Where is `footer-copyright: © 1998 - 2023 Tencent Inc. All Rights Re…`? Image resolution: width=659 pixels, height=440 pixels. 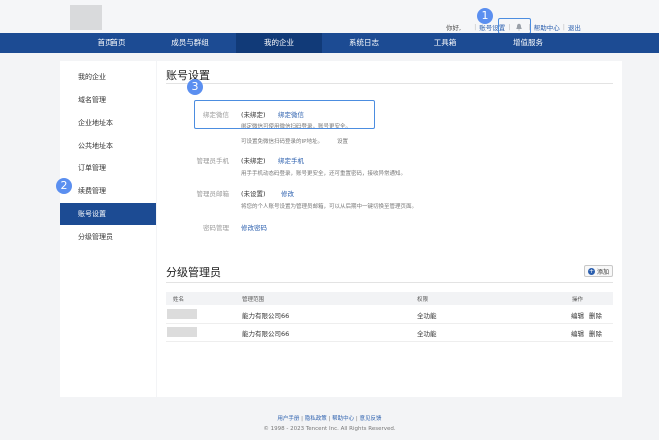 footer-copyright: © 1998 - 2023 Tencent Inc. All Rights Re… is located at coordinates (329, 429).